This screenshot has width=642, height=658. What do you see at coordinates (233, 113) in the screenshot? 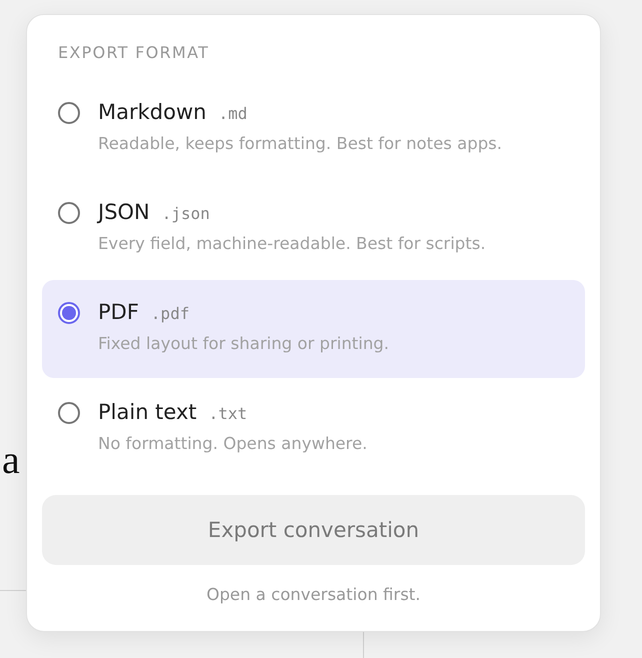
I see `file-extension: .md` at bounding box center [233, 113].